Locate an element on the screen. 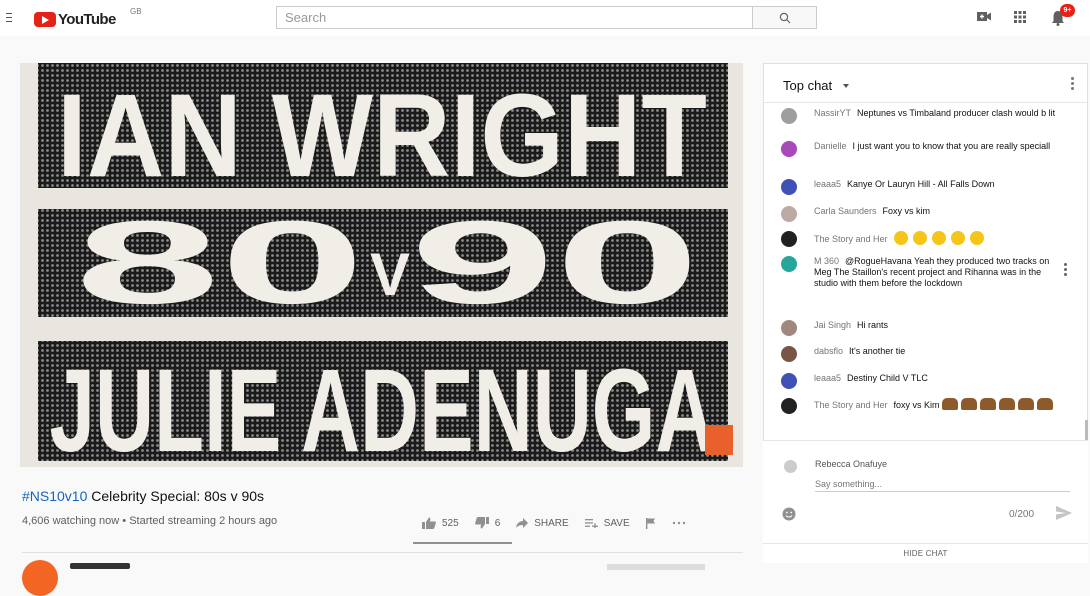  video-title-text: Celebrity Special: 80s v 90s is located at coordinates (176, 496).